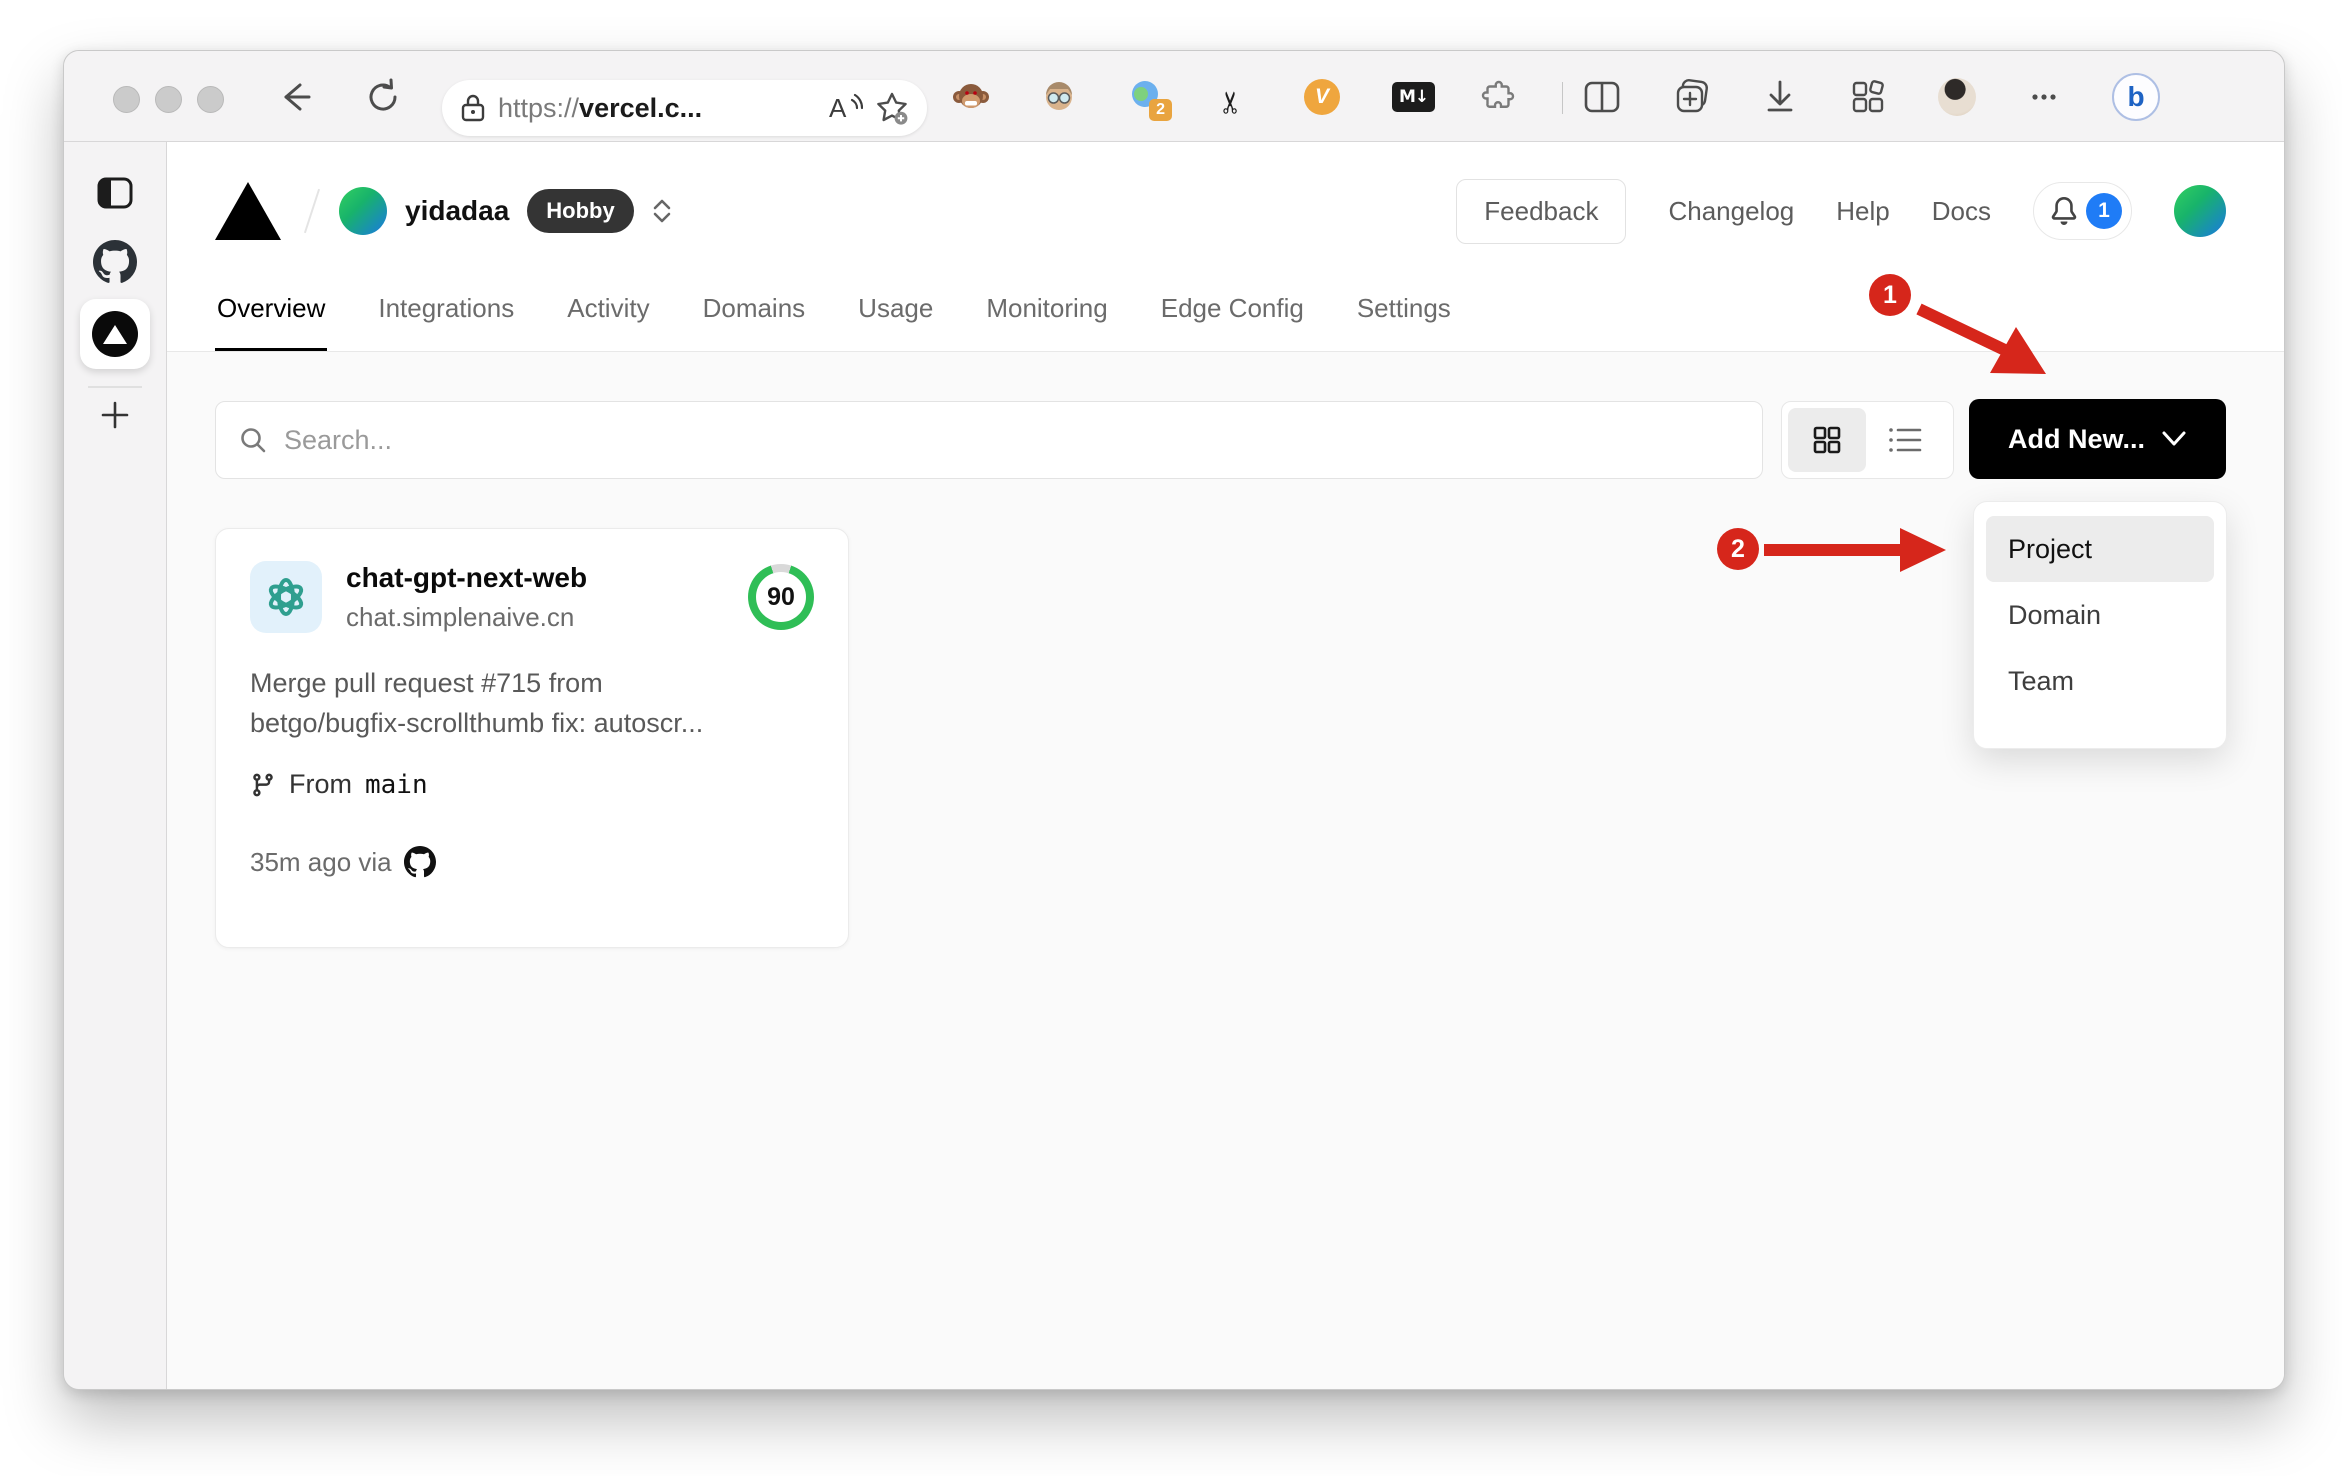 The image size is (2342, 1476). What do you see at coordinates (2082, 211) in the screenshot?
I see `notifications-button: 1` at bounding box center [2082, 211].